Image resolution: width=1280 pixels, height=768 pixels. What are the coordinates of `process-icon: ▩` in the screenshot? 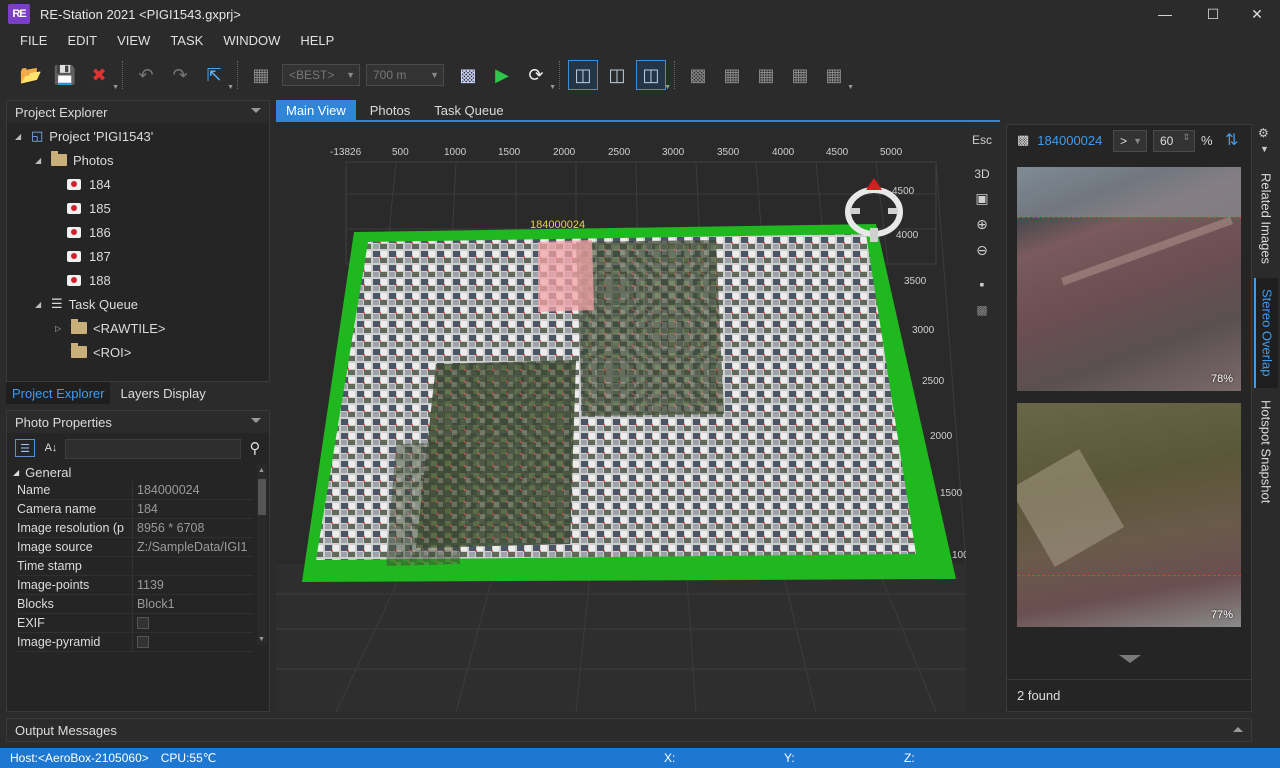 It's located at (468, 75).